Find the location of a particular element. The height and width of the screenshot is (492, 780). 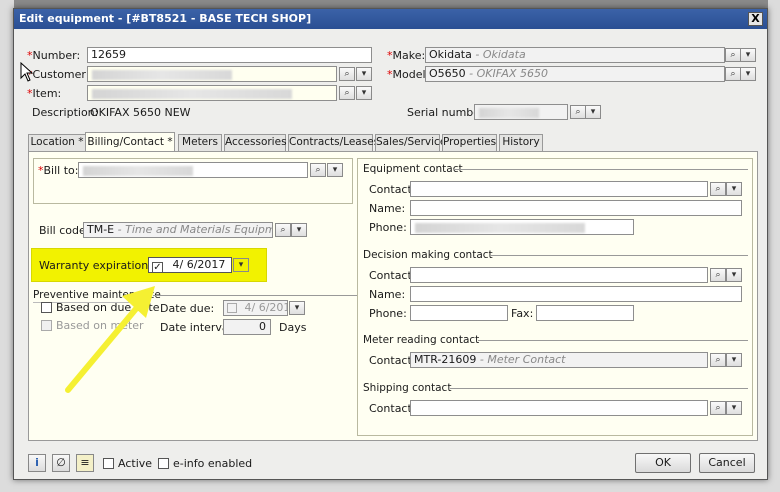

make-field: Okidata - Okidata is located at coordinates (575, 55).